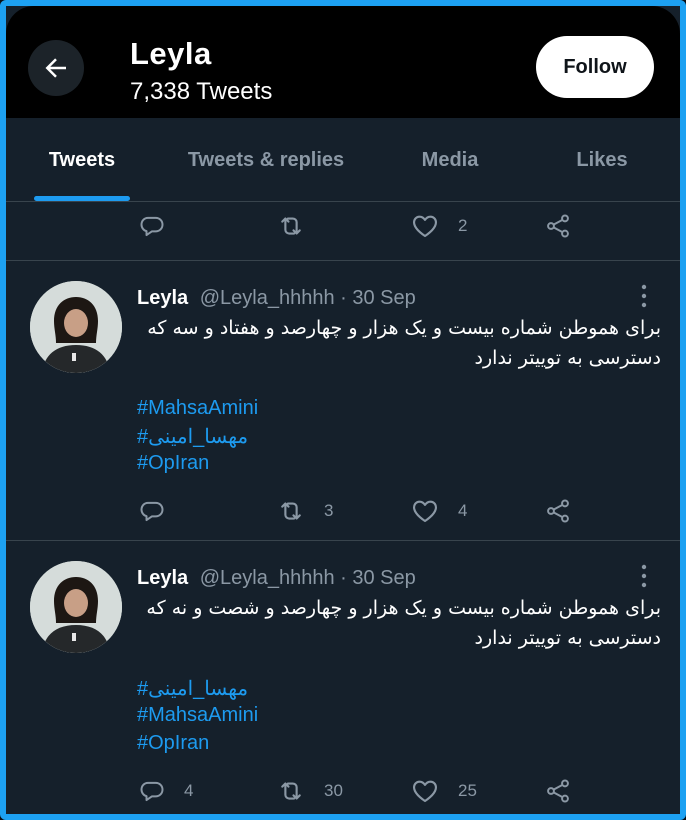 The image size is (686, 820). Describe the element at coordinates (171, 53) in the screenshot. I see `profile-name: Leyla` at that location.